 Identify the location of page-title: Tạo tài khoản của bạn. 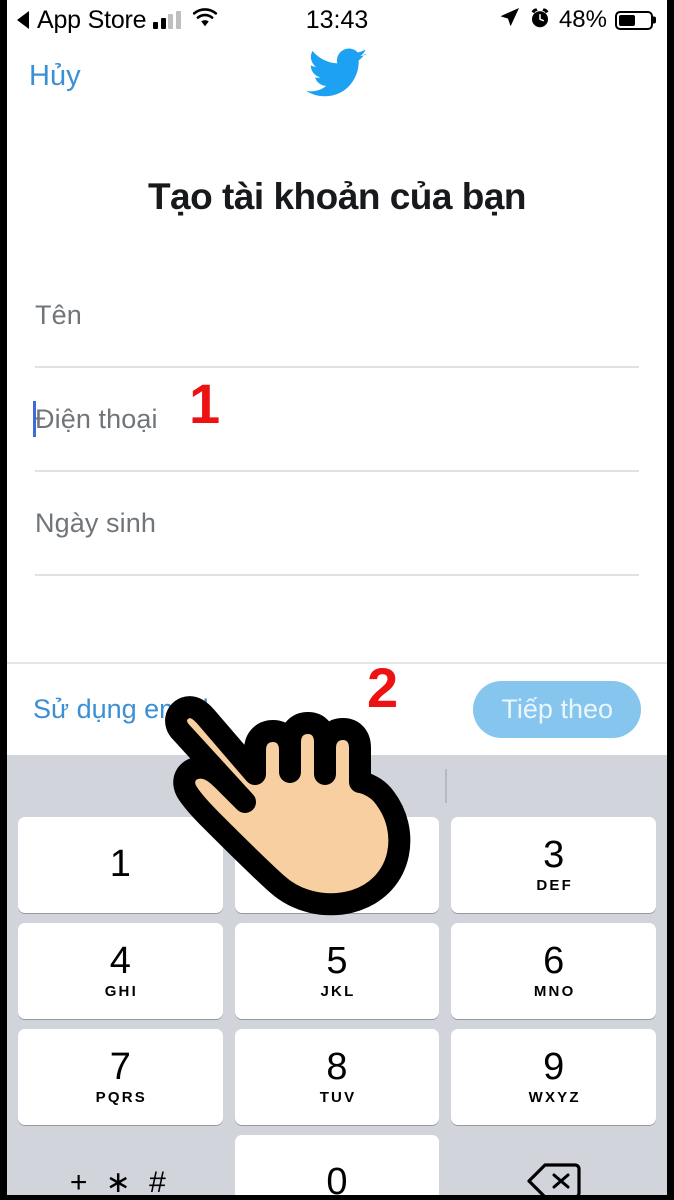
(337, 196).